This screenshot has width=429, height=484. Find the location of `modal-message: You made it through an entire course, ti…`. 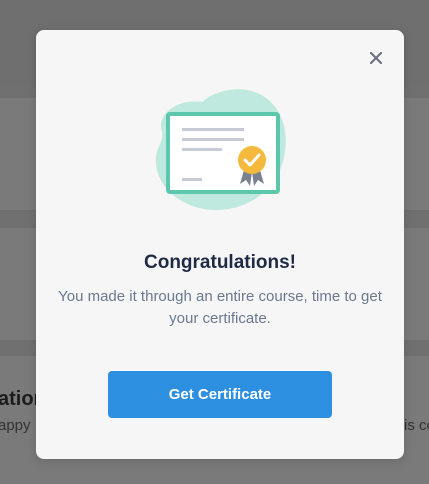

modal-message: You made it through an entire course, ti… is located at coordinates (220, 307).